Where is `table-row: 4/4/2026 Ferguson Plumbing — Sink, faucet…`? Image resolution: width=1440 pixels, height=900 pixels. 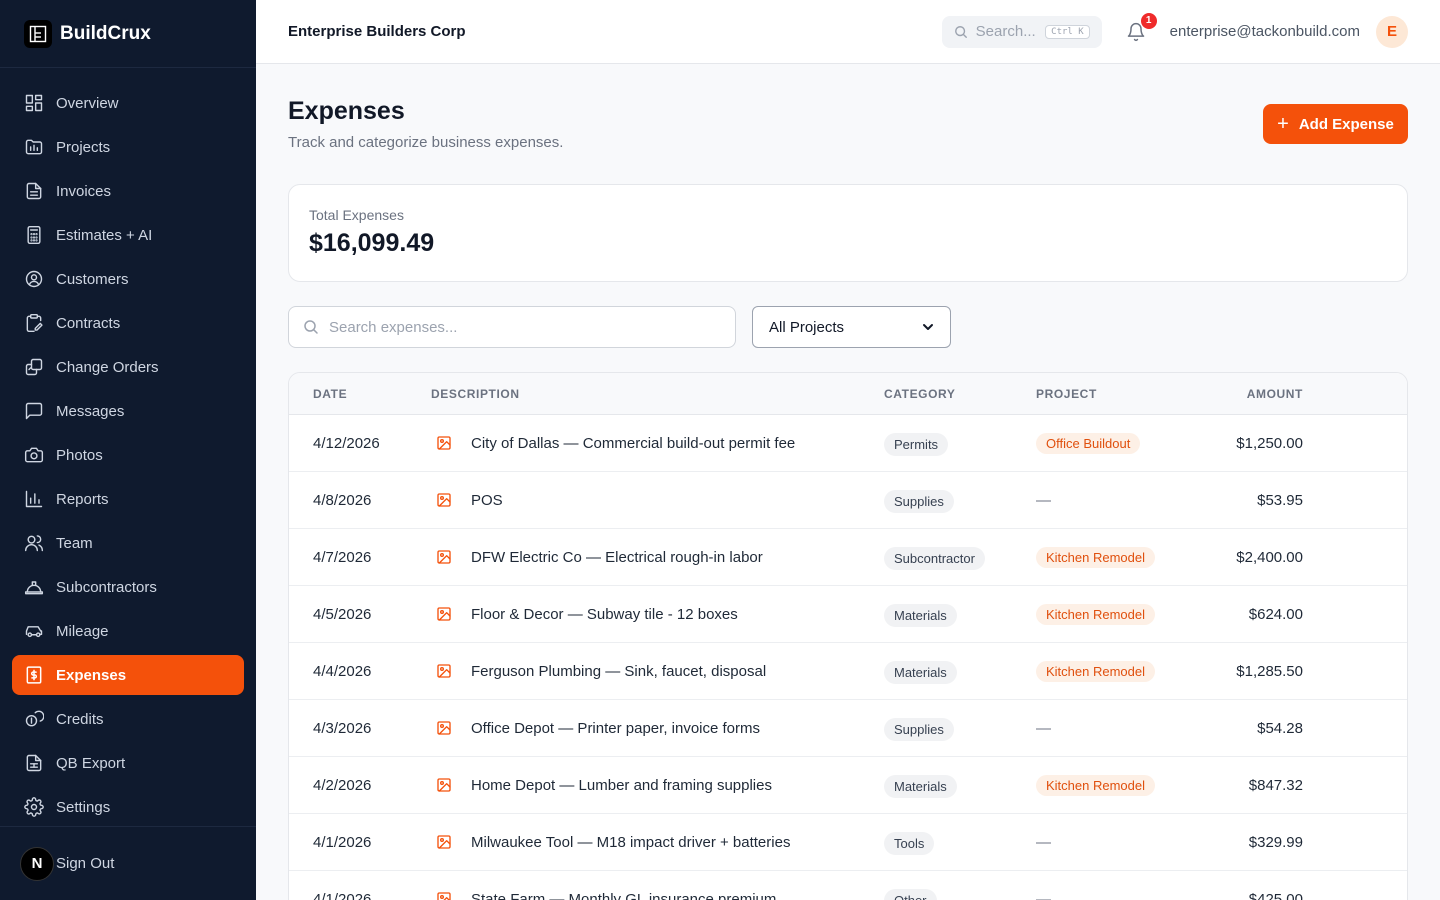
table-row: 4/4/2026 Ferguson Plumbing — Sink, faucet… is located at coordinates (848, 671).